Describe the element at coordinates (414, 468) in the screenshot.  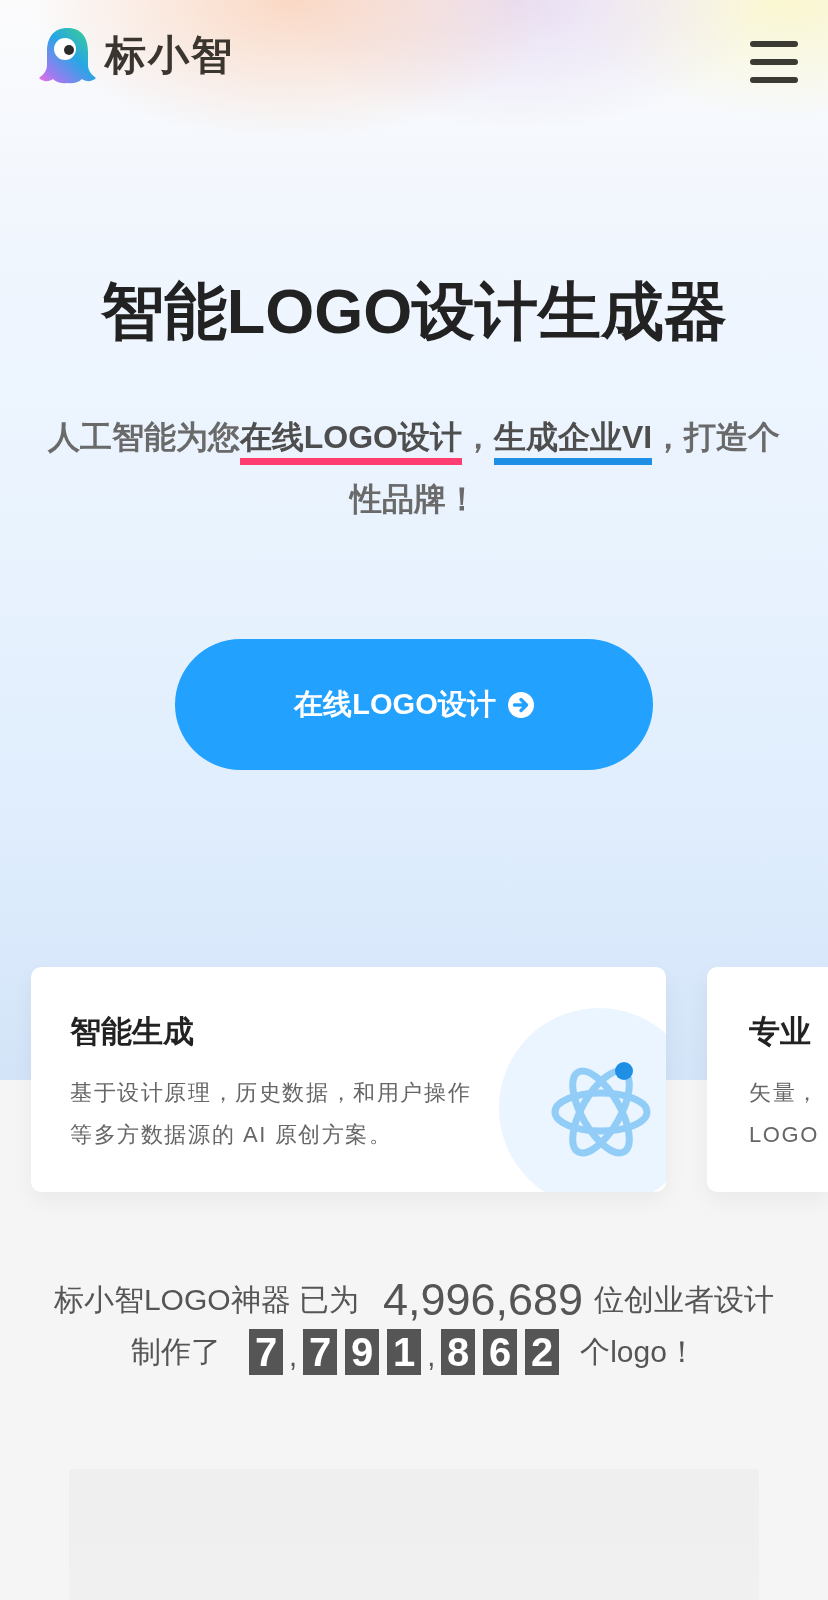
I see `hero-subtitle: 人工智能为您在线LOGO设计，生成企业VI，打造个性品牌！` at that location.